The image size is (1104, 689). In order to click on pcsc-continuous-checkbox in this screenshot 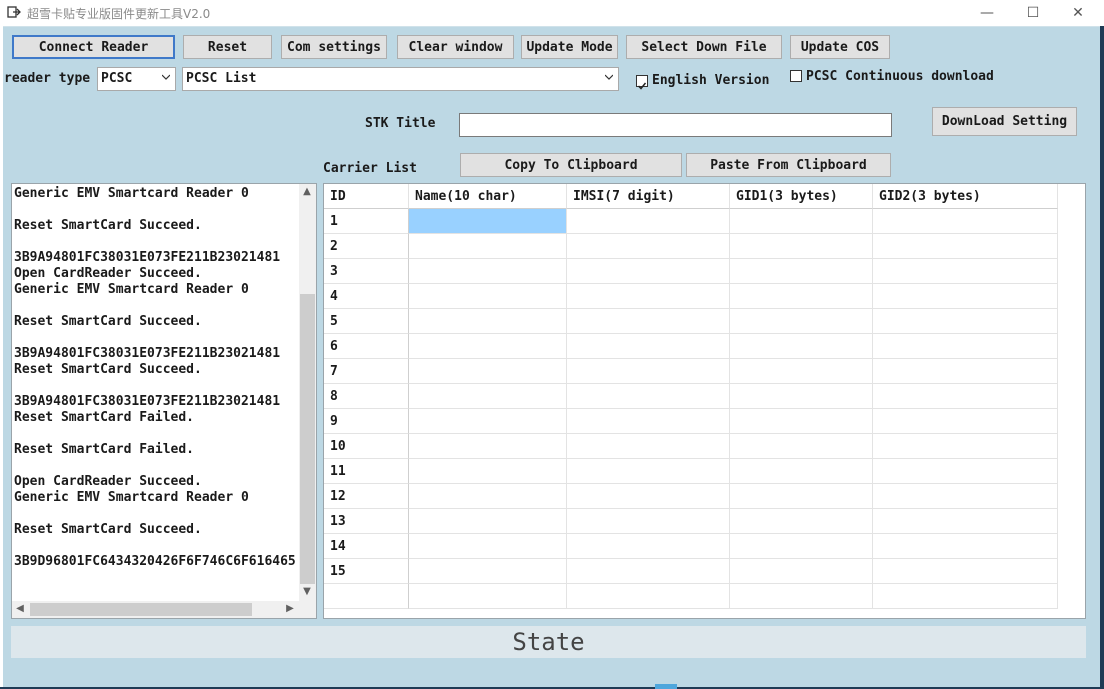, I will do `click(796, 76)`.